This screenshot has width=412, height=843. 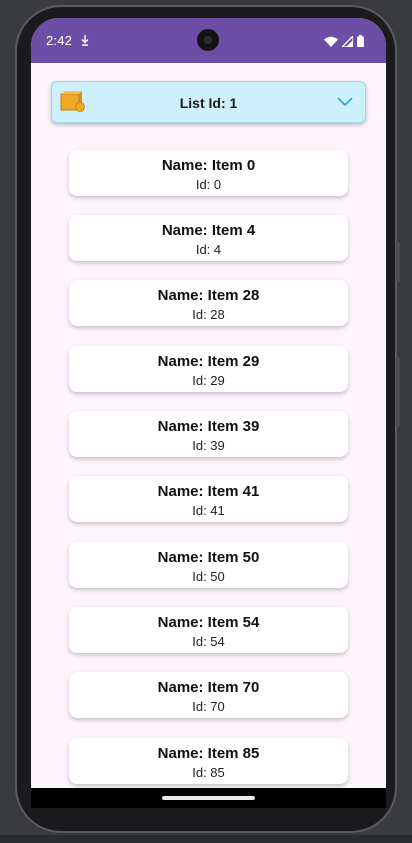 What do you see at coordinates (208, 445) in the screenshot?
I see `item-id: Id: 39` at bounding box center [208, 445].